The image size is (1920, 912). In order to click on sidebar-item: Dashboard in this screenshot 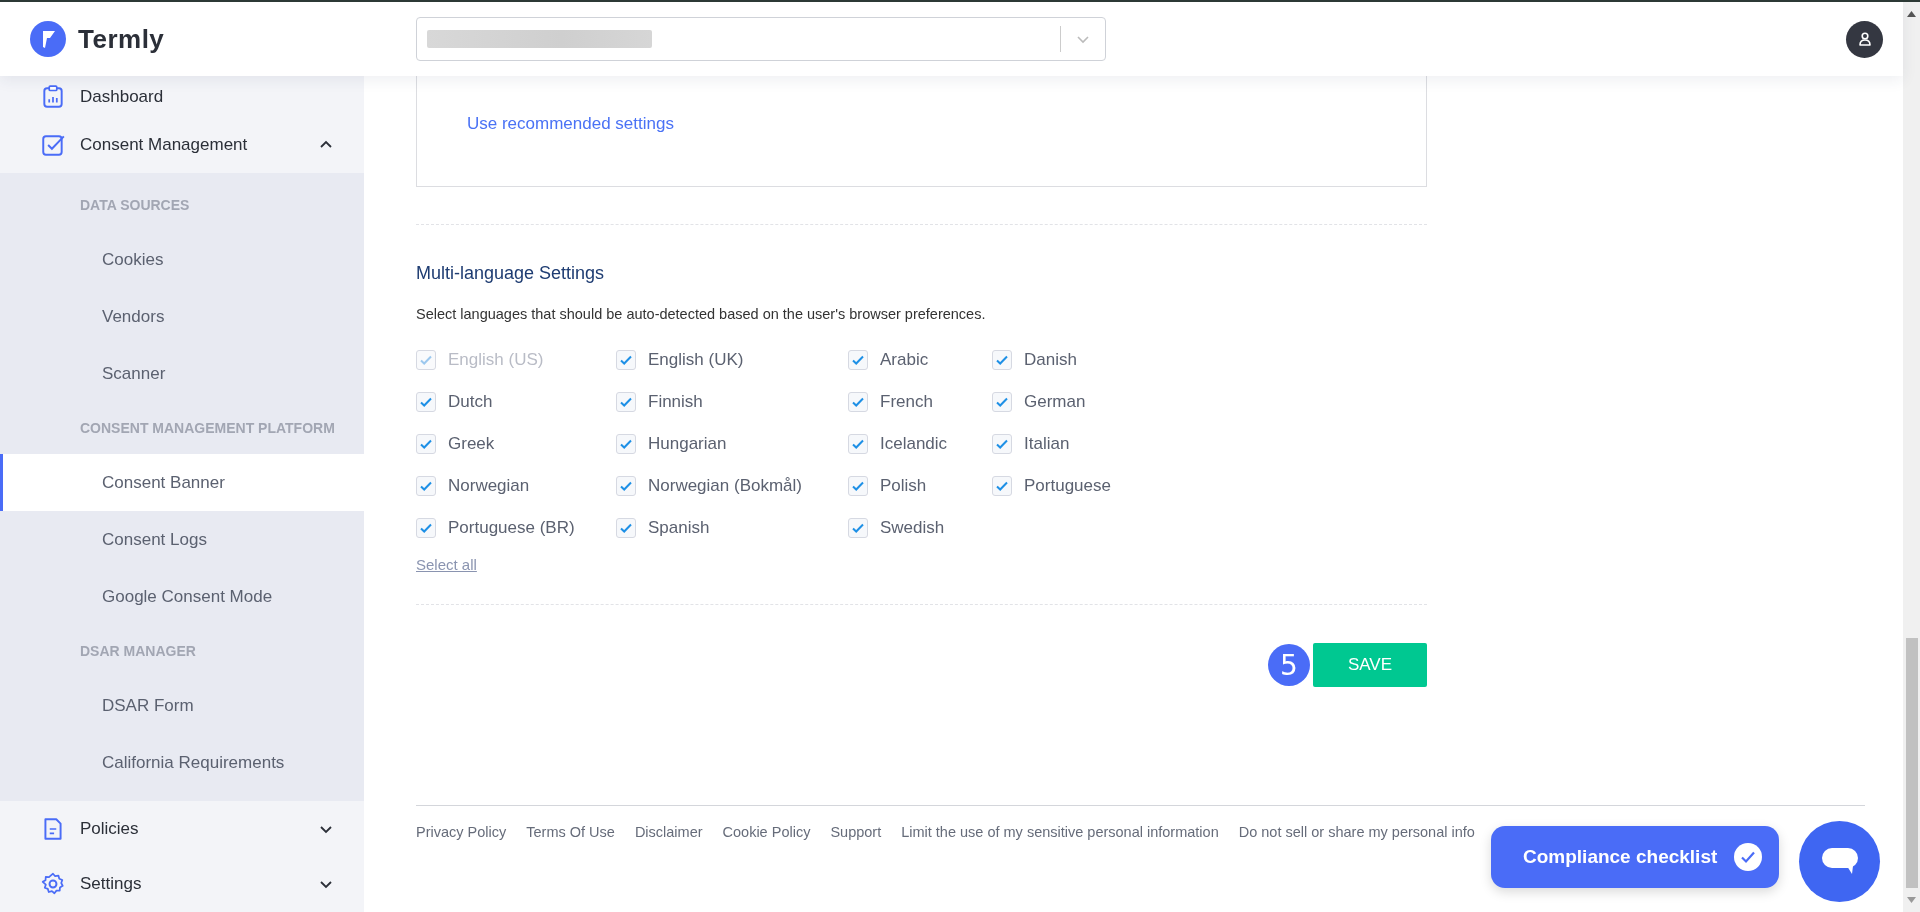, I will do `click(182, 97)`.